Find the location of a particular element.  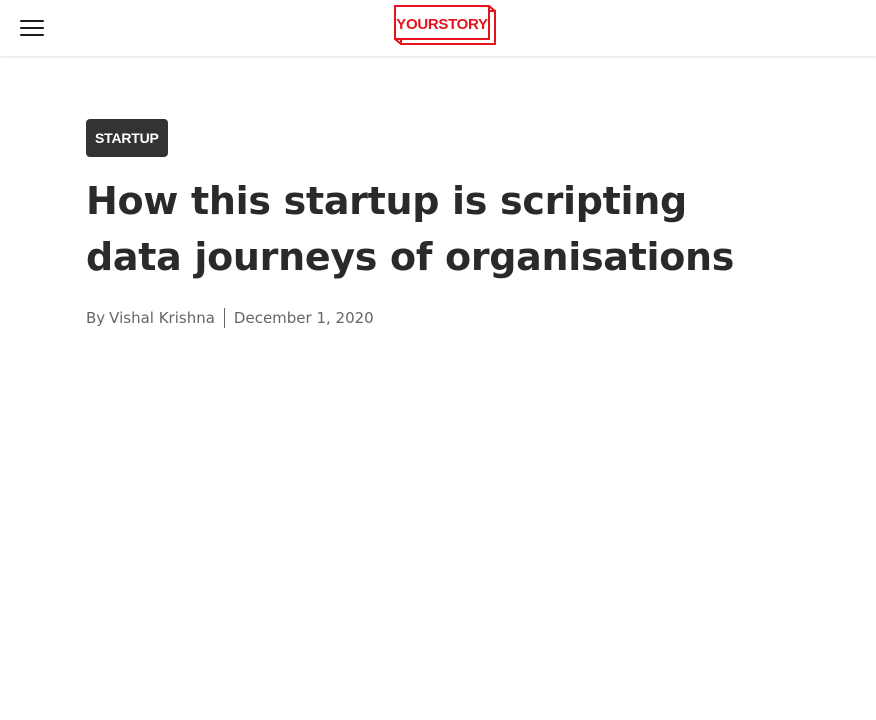

logo-graphic: YOURSTORY is located at coordinates (445, 25).